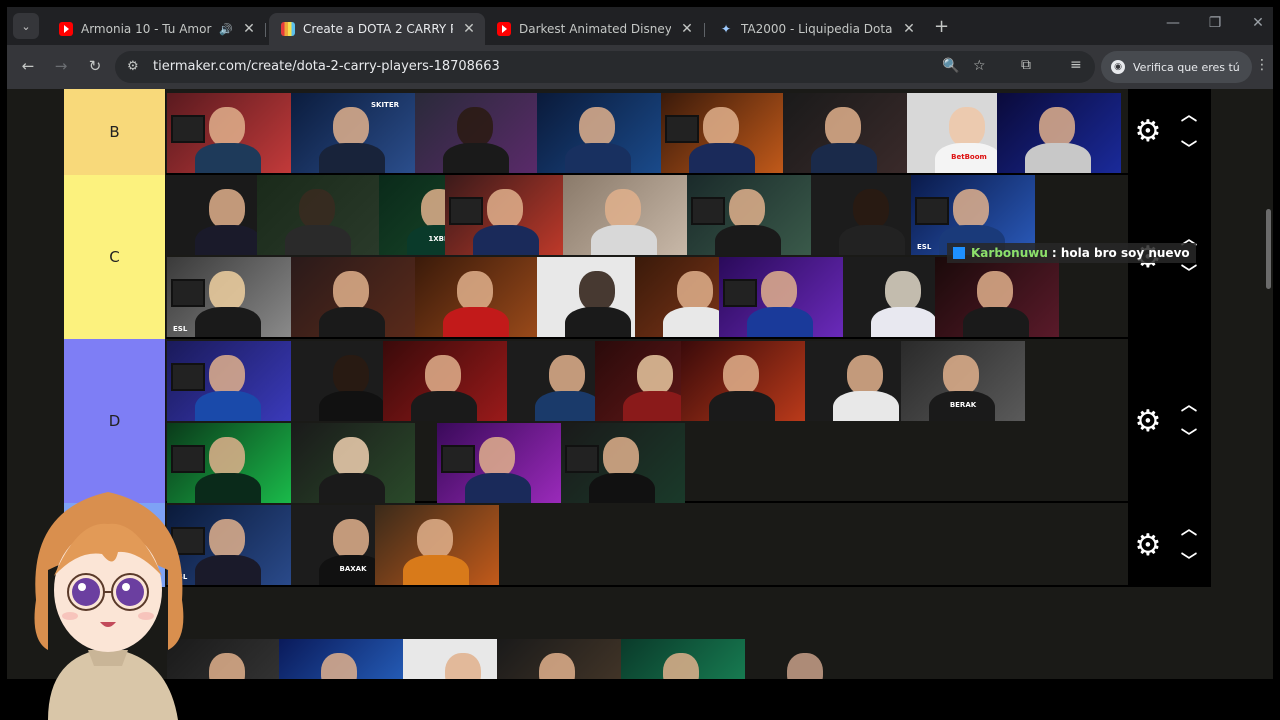  I want to click on tier-controls-d: ⚙ ︿ ﹀, so click(1169, 421).